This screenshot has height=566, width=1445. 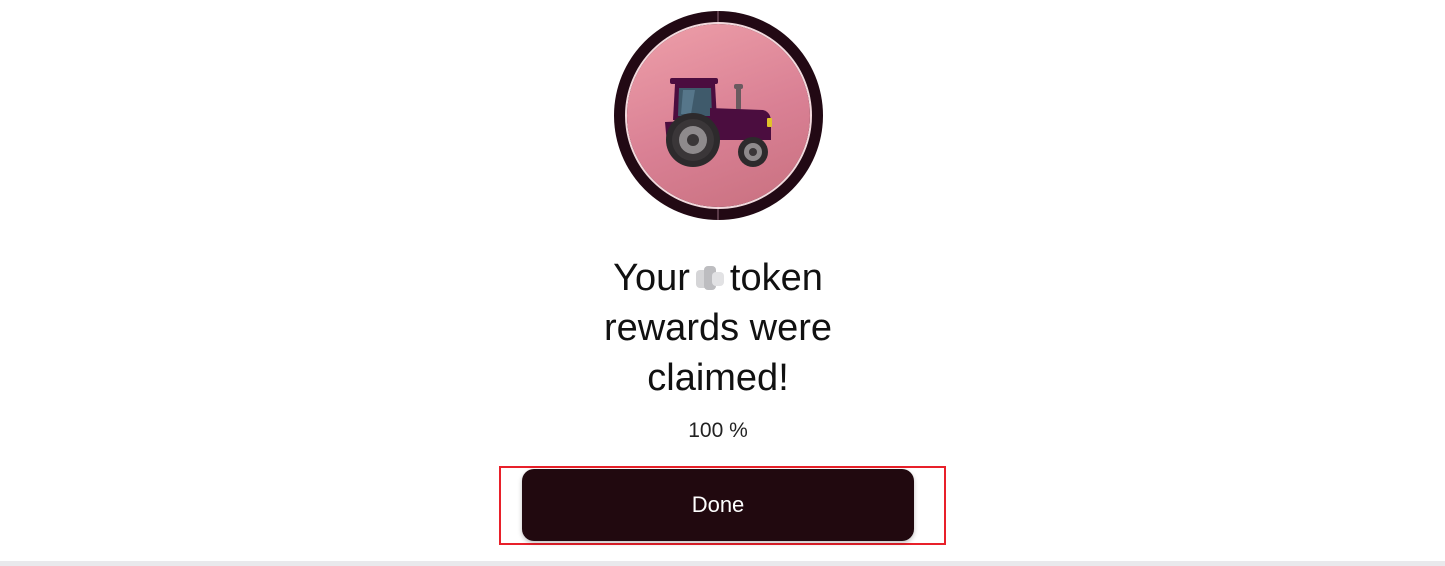 I want to click on title-line-1: Your token, so click(x=718, y=278).